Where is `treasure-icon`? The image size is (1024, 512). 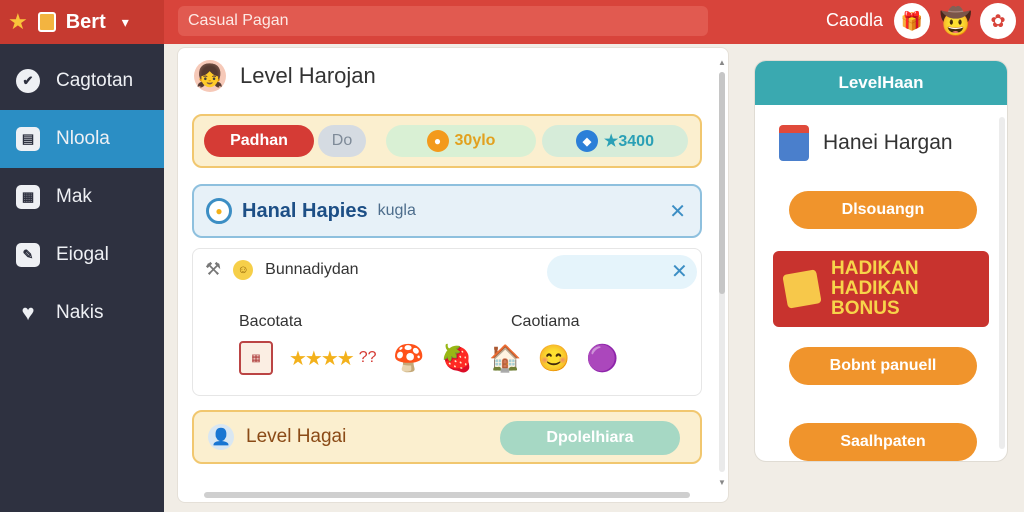
treasure-icon is located at coordinates (802, 289).